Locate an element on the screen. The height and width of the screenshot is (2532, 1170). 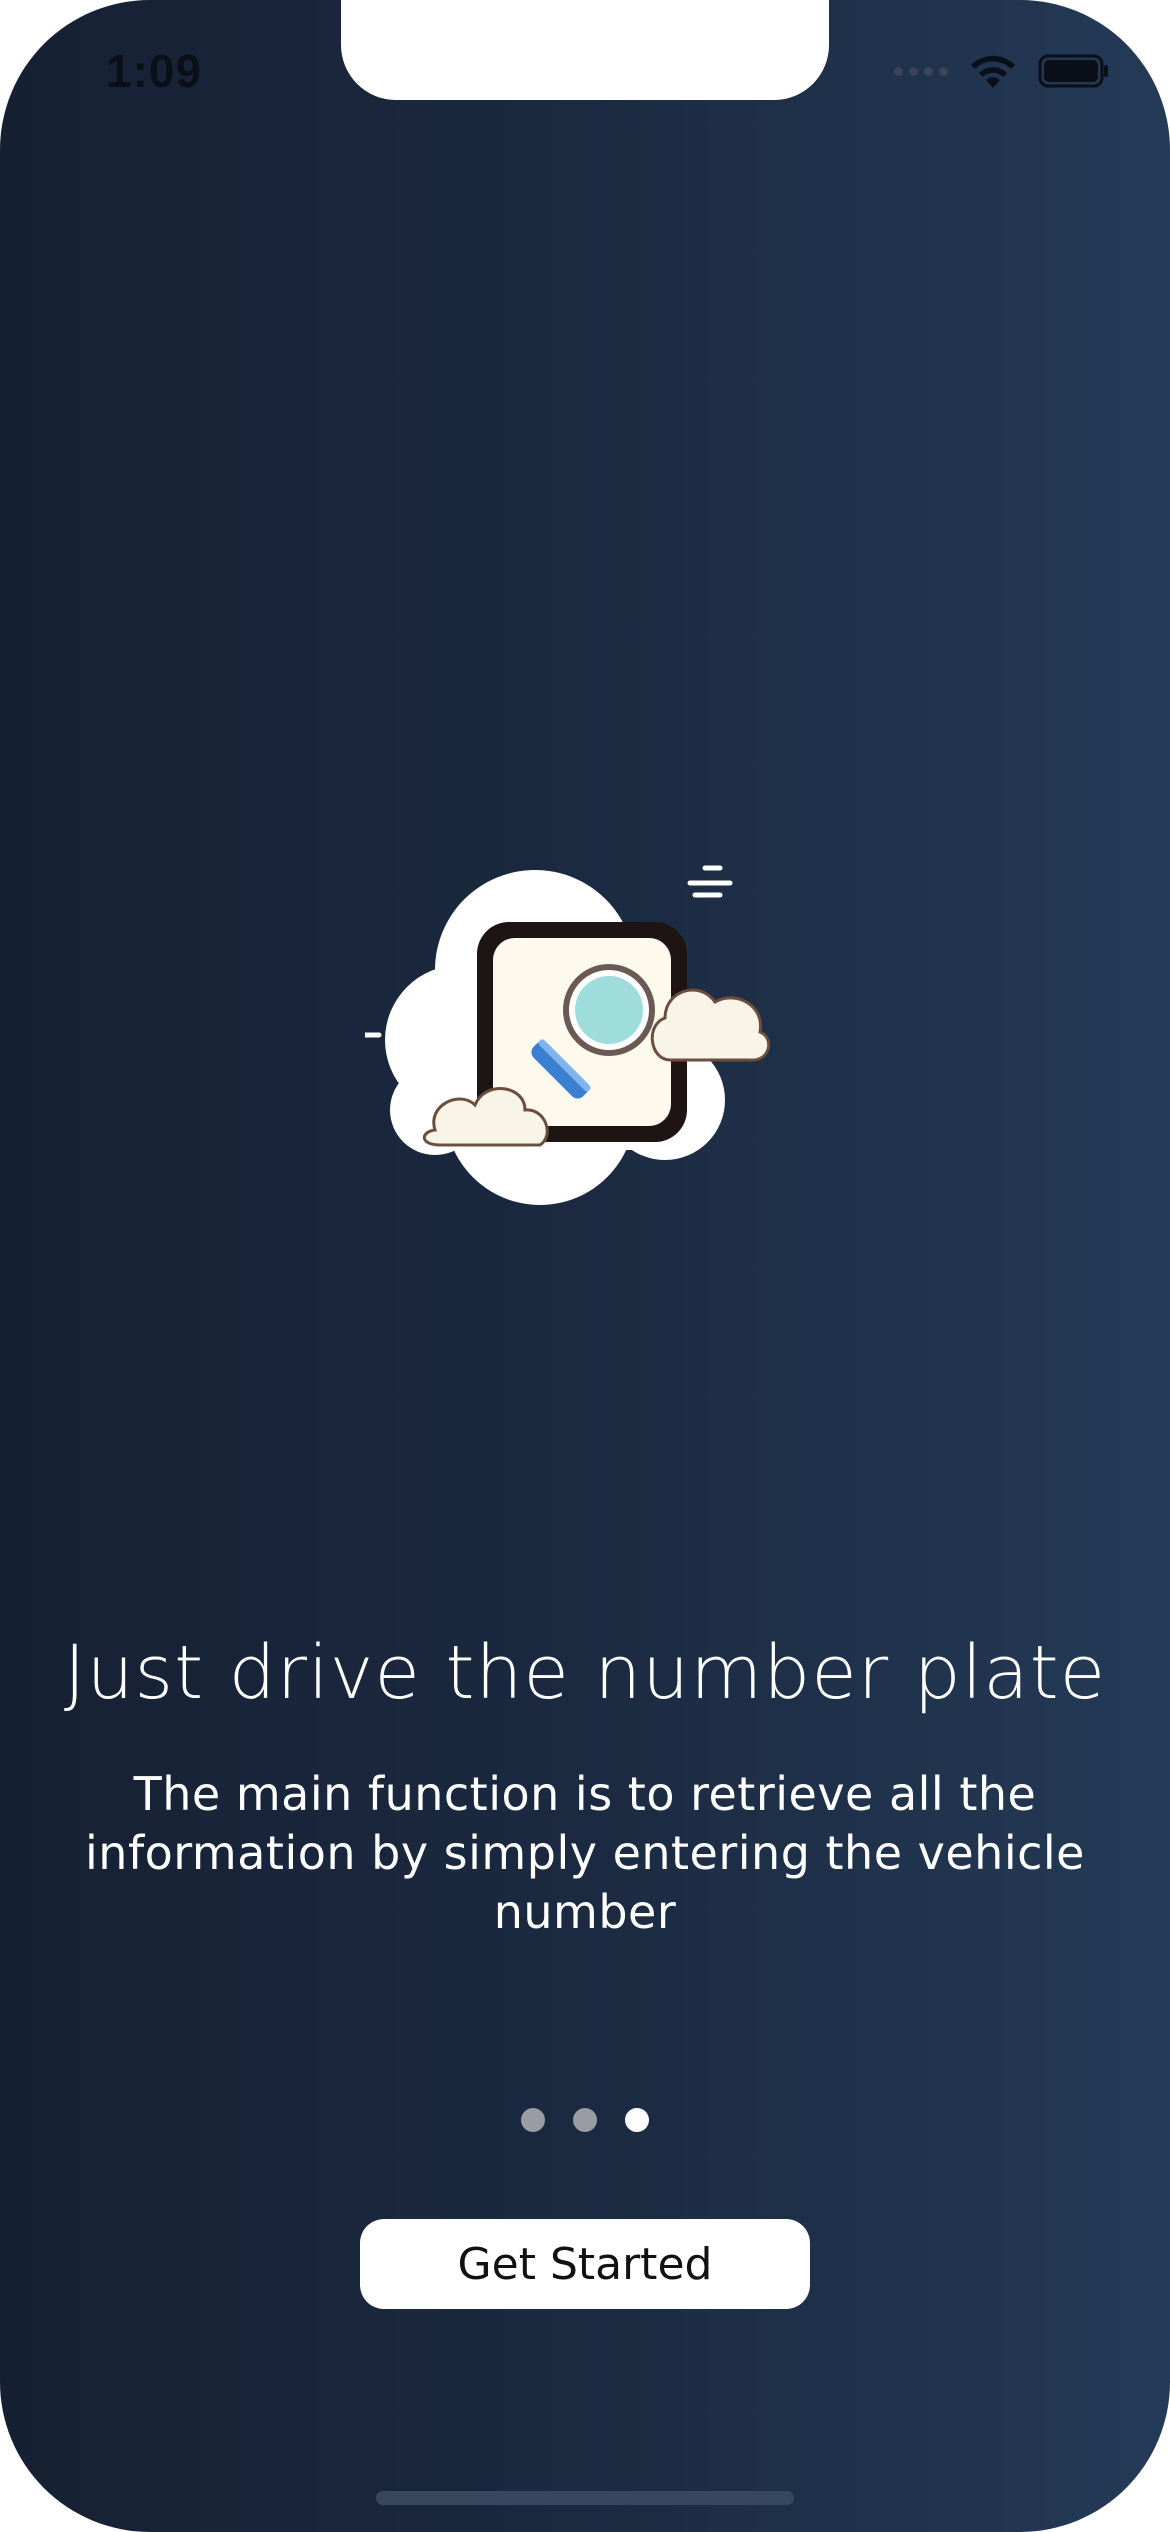
status-icons is located at coordinates (1002, 71).